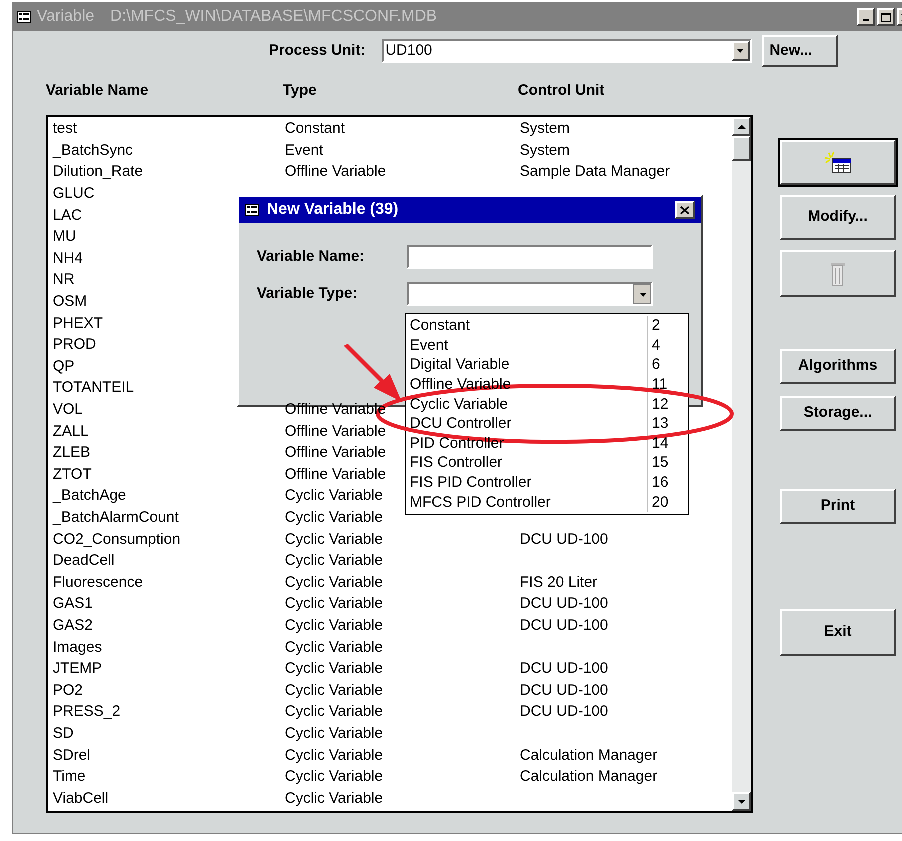 The width and height of the screenshot is (902, 841). Describe the element at coordinates (530, 294) in the screenshot. I see `variable-type-combo` at that location.